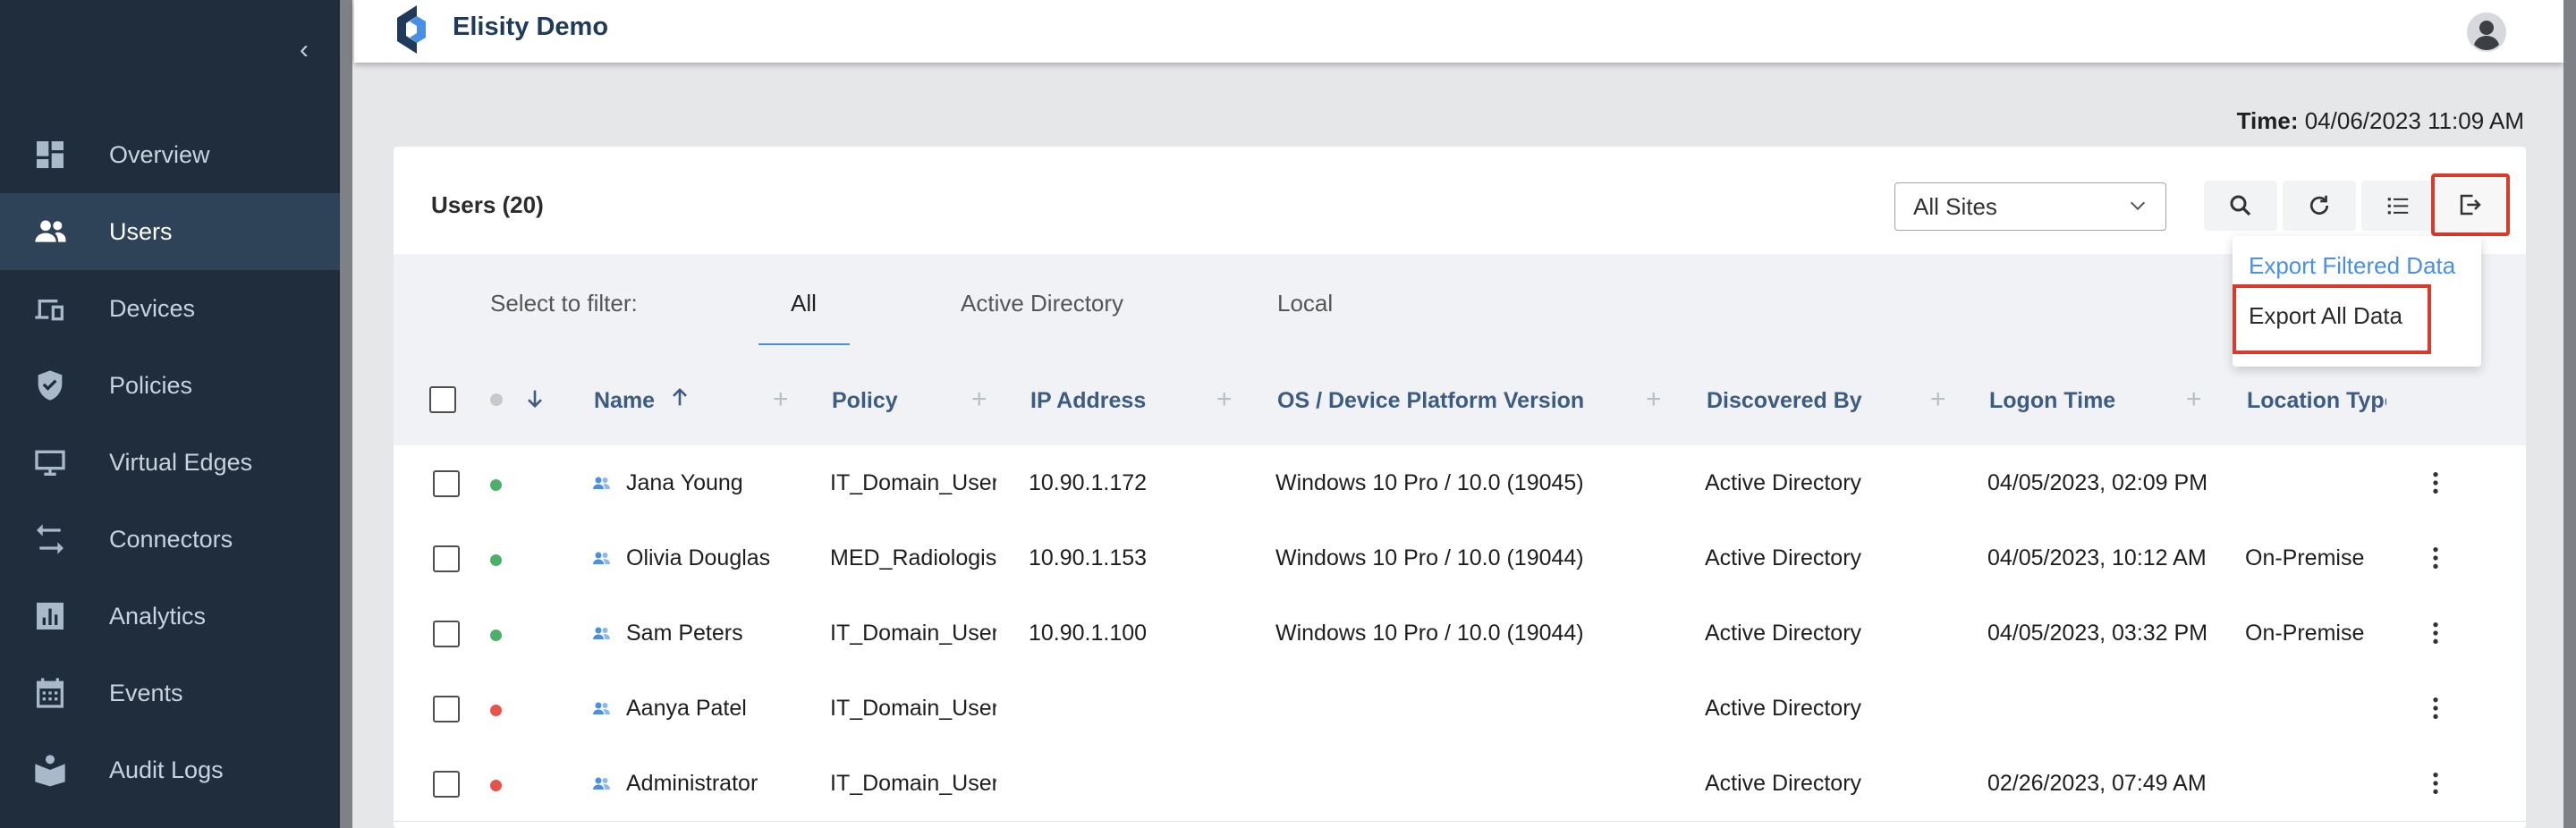  Describe the element at coordinates (170, 540) in the screenshot. I see `sidebar-item-connectors: Connectors` at that location.